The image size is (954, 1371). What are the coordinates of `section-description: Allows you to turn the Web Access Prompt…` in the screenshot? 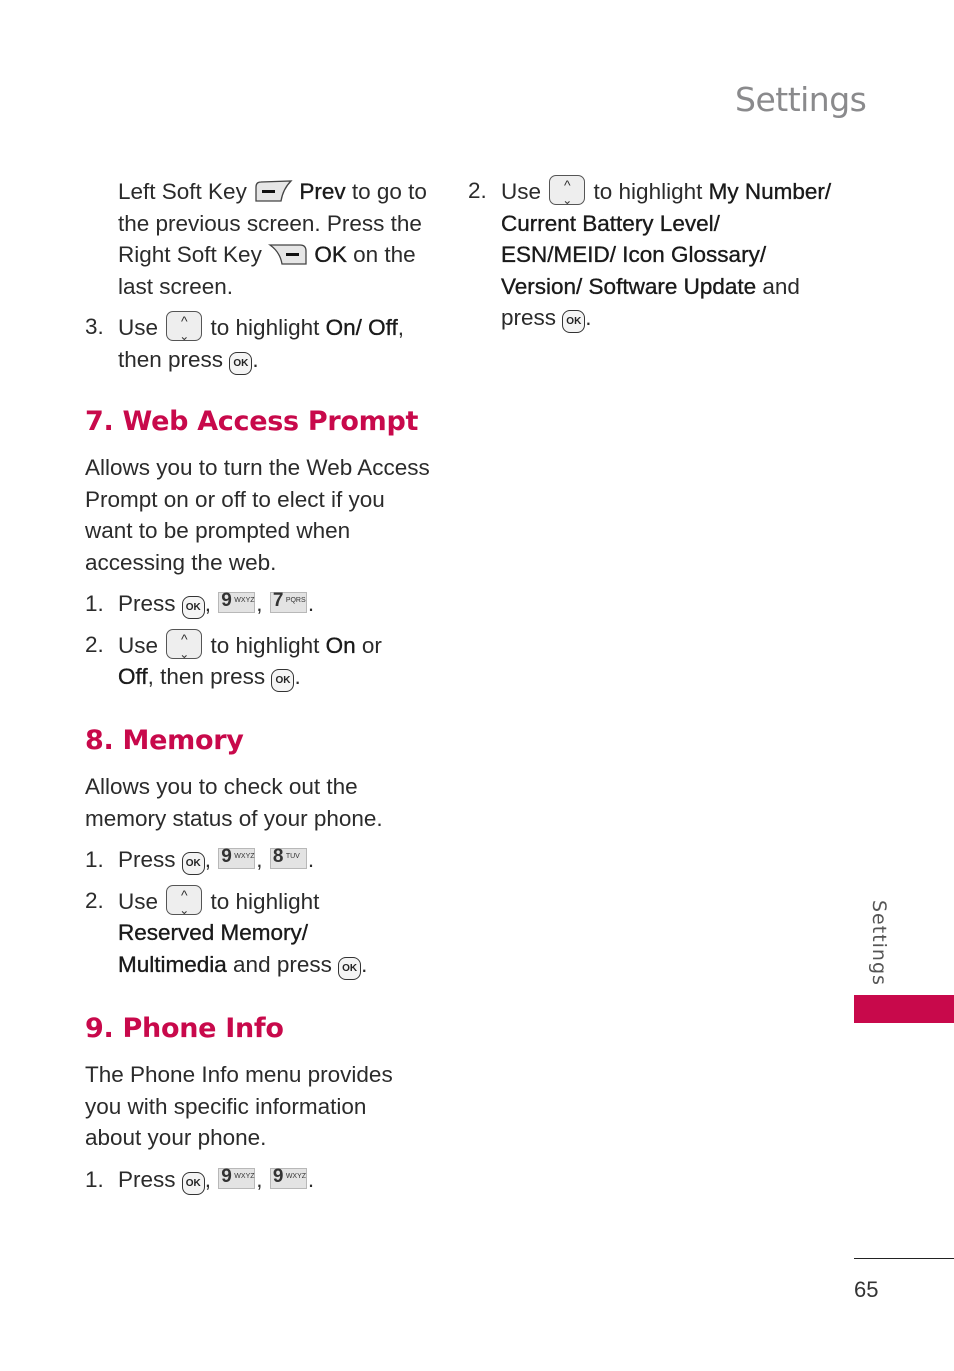 It's located at (257, 515).